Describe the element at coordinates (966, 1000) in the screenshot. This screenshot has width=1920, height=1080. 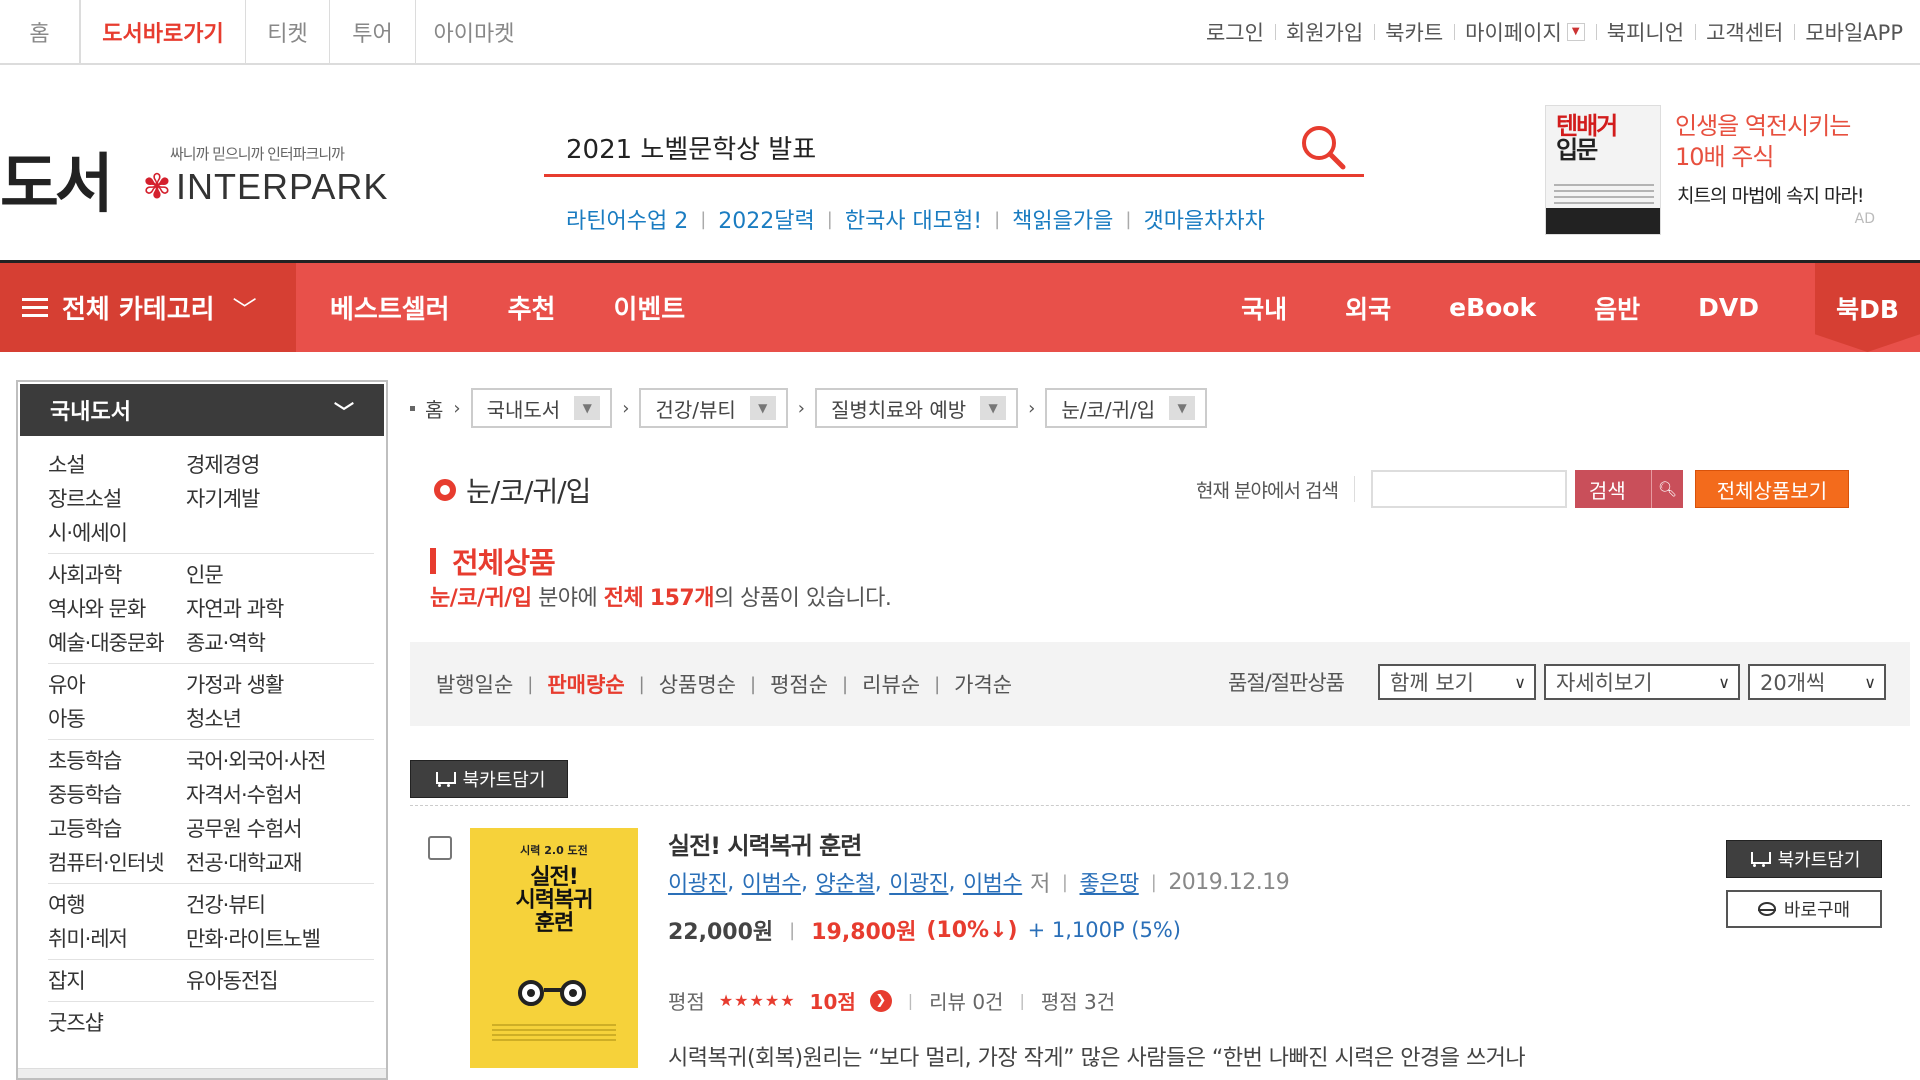
I see `review-count-link: 리뷰 0건` at that location.